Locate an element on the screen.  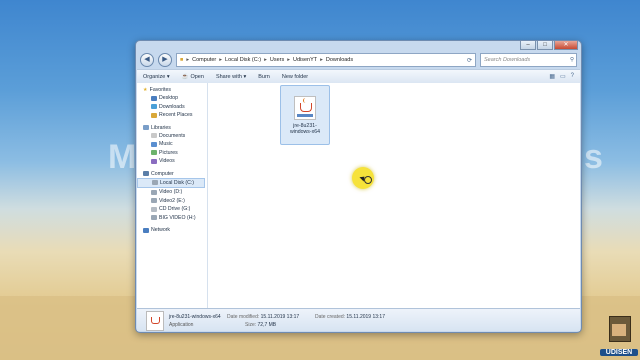
busy-ring-icon is located at coordinates (368, 180).